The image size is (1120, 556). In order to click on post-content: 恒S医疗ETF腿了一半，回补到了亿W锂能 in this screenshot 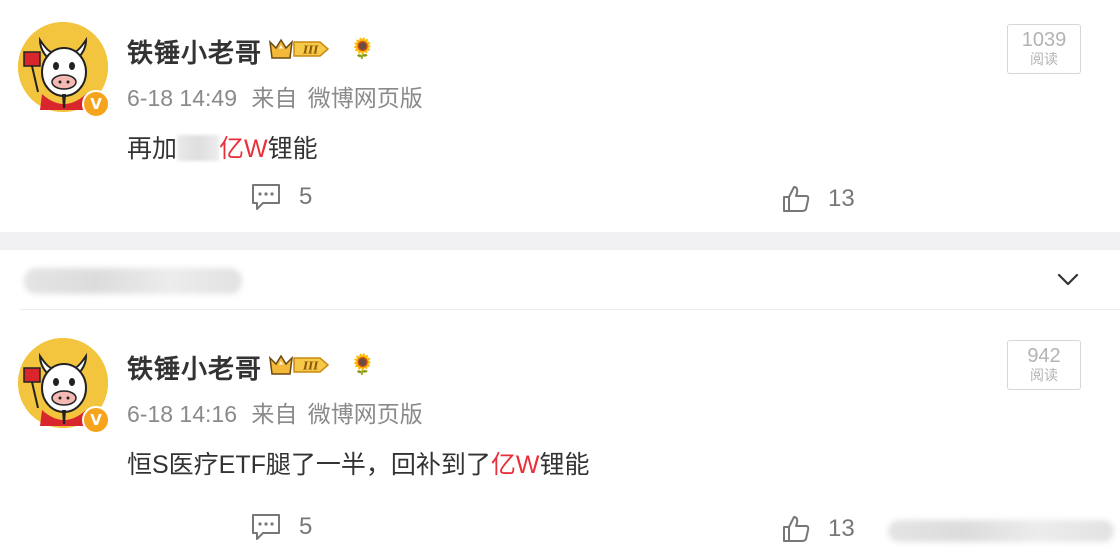, I will do `click(358, 463)`.